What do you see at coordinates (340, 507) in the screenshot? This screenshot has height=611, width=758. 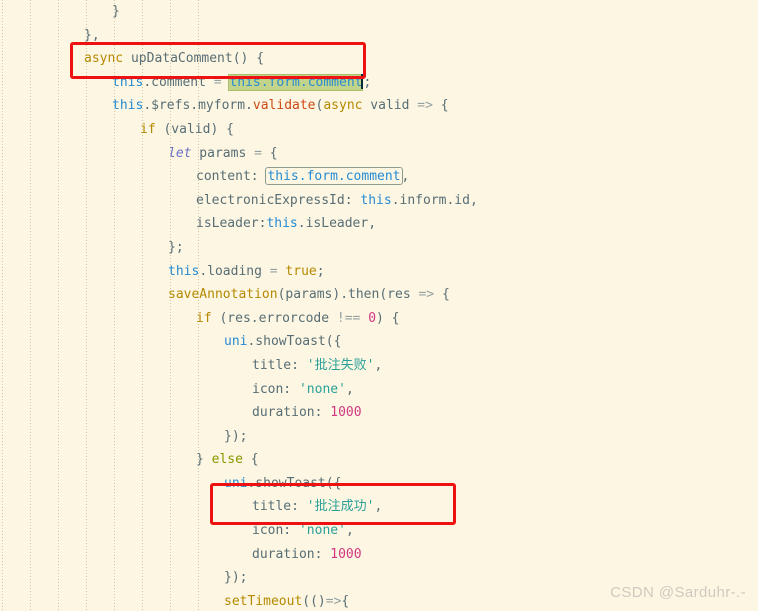 I see `code-token: '批注成功'` at bounding box center [340, 507].